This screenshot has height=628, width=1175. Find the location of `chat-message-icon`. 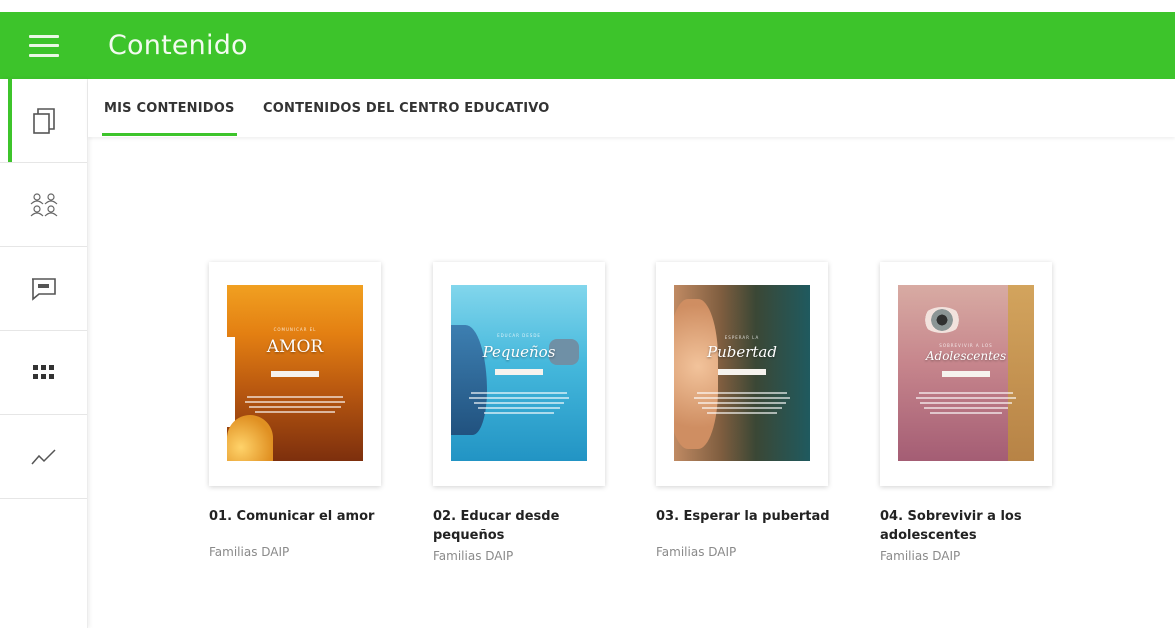

chat-message-icon is located at coordinates (43, 289).